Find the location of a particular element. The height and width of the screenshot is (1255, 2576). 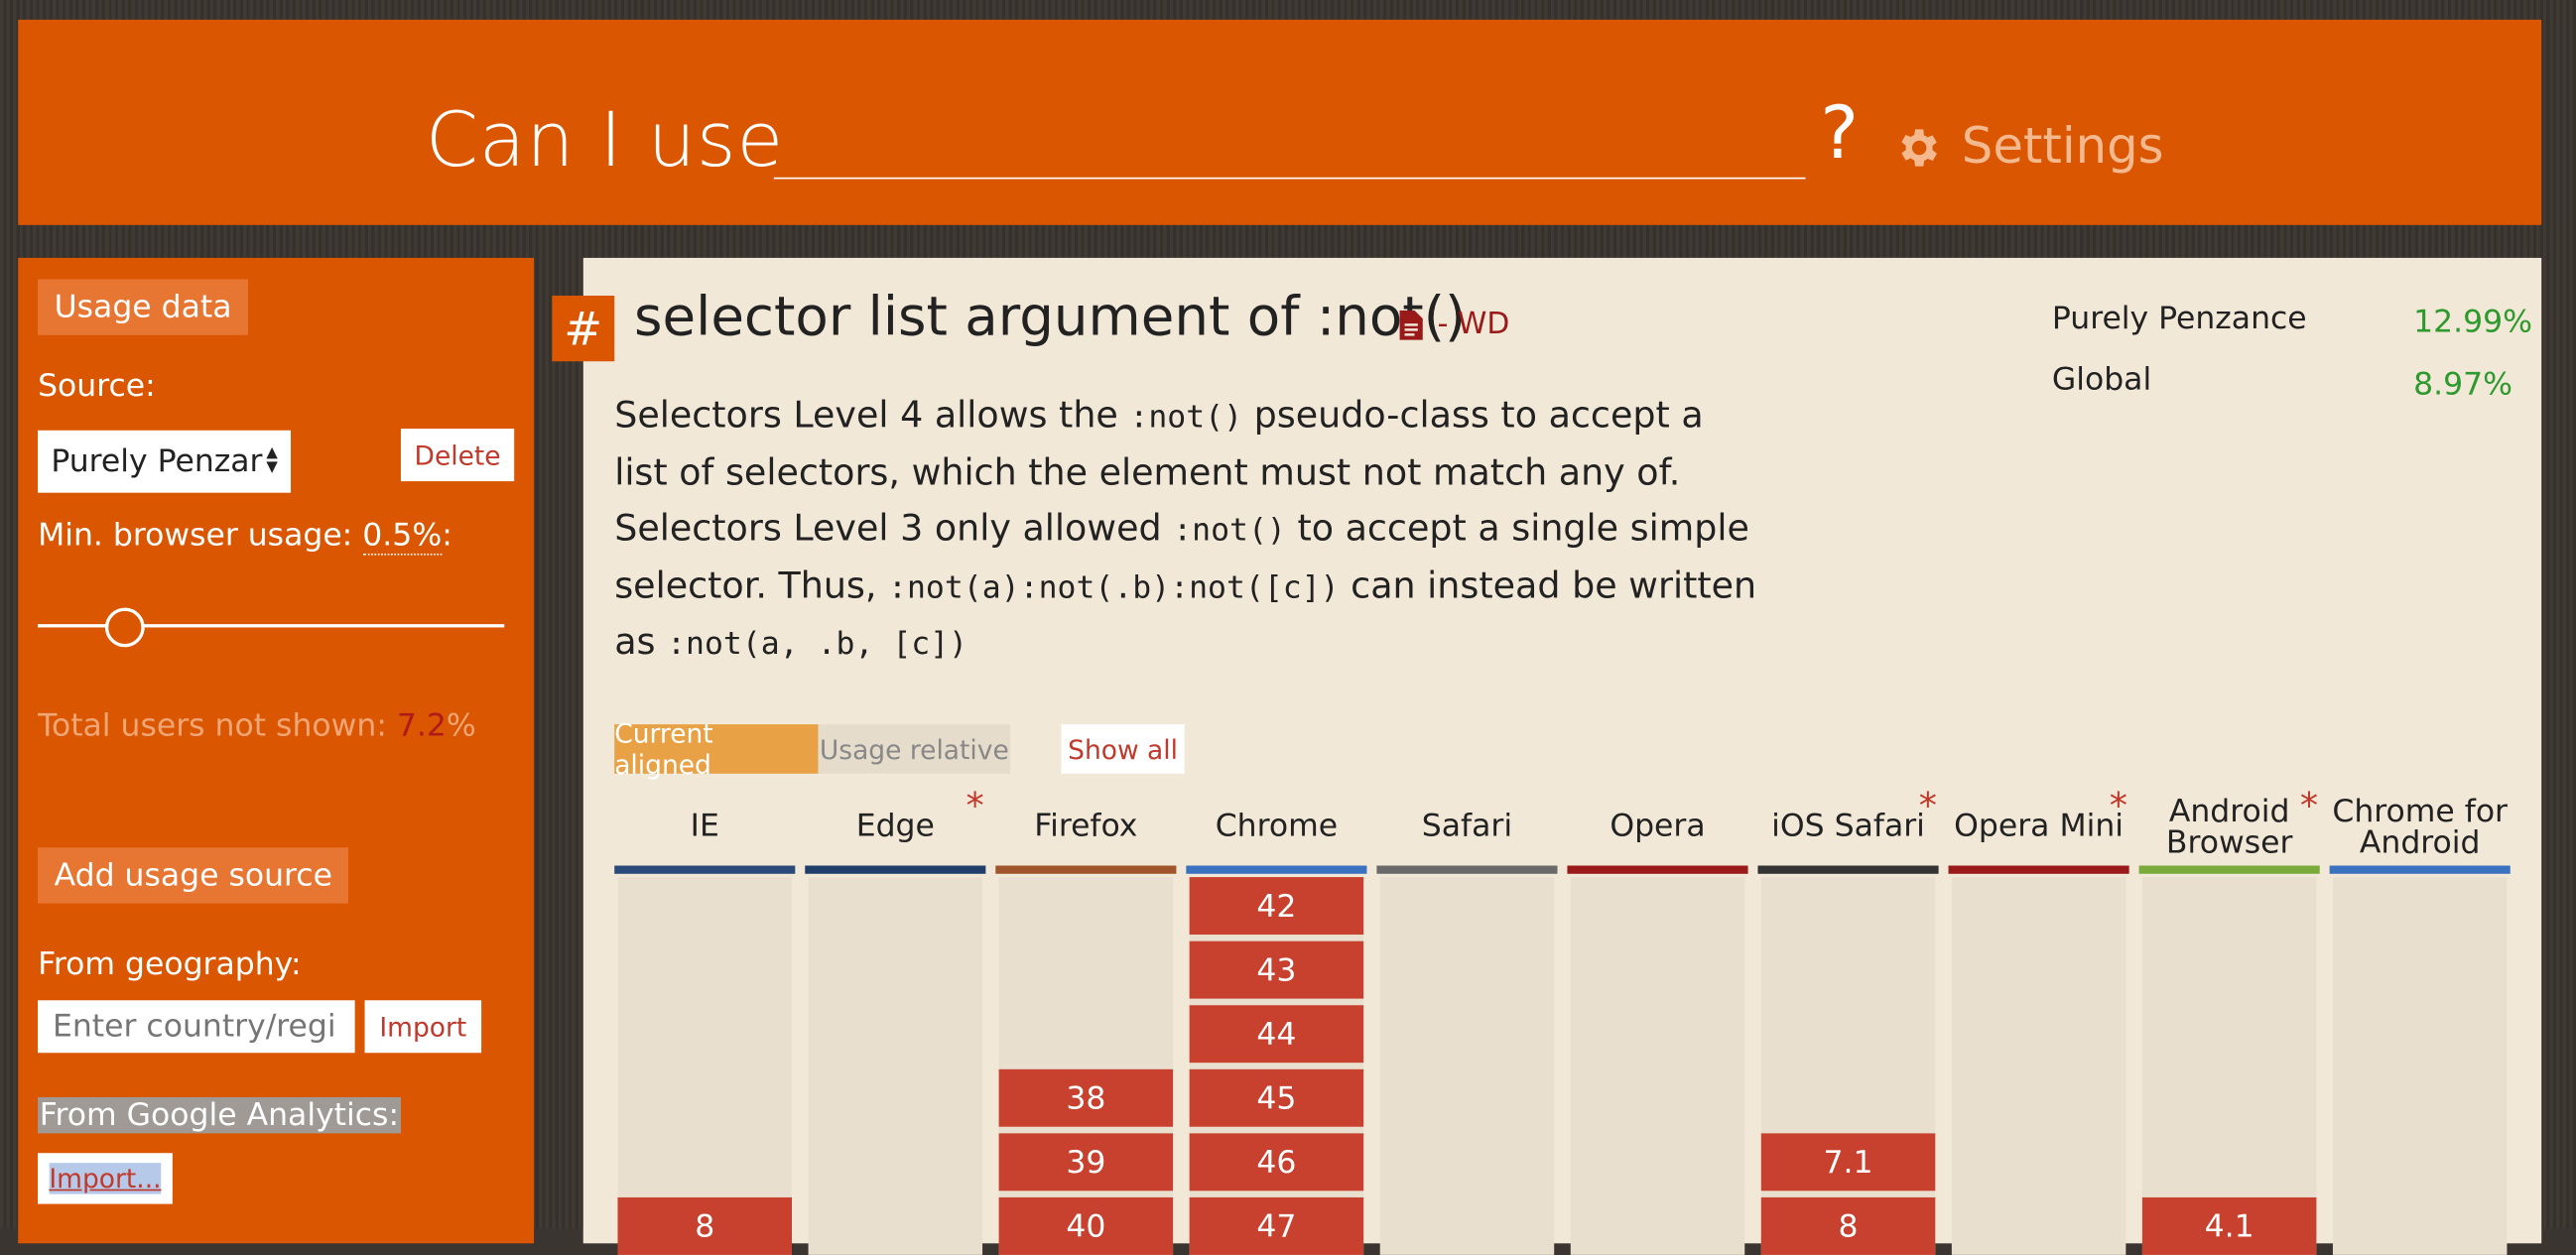

browser-header: Chrome is located at coordinates (1276, 826).